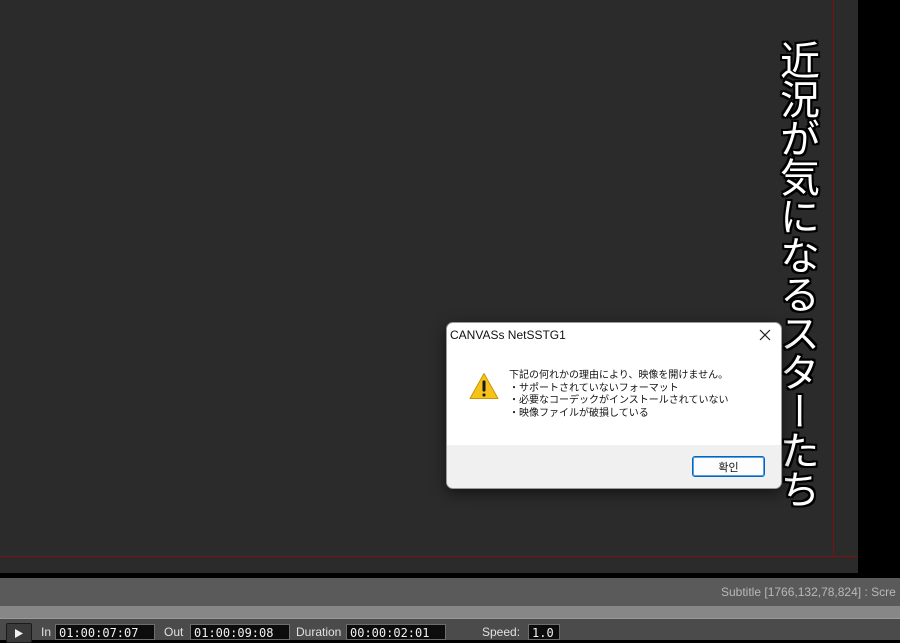 The width and height of the screenshot is (900, 643). What do you see at coordinates (508, 335) in the screenshot?
I see `dialog-title: CANVASs NetSSTG1` at bounding box center [508, 335].